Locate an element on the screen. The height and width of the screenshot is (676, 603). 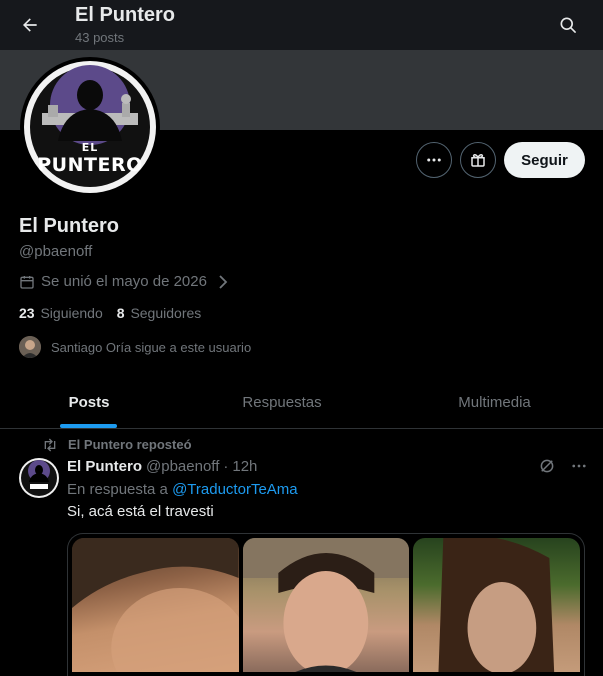
post-time: 12h is located at coordinates (244, 466).